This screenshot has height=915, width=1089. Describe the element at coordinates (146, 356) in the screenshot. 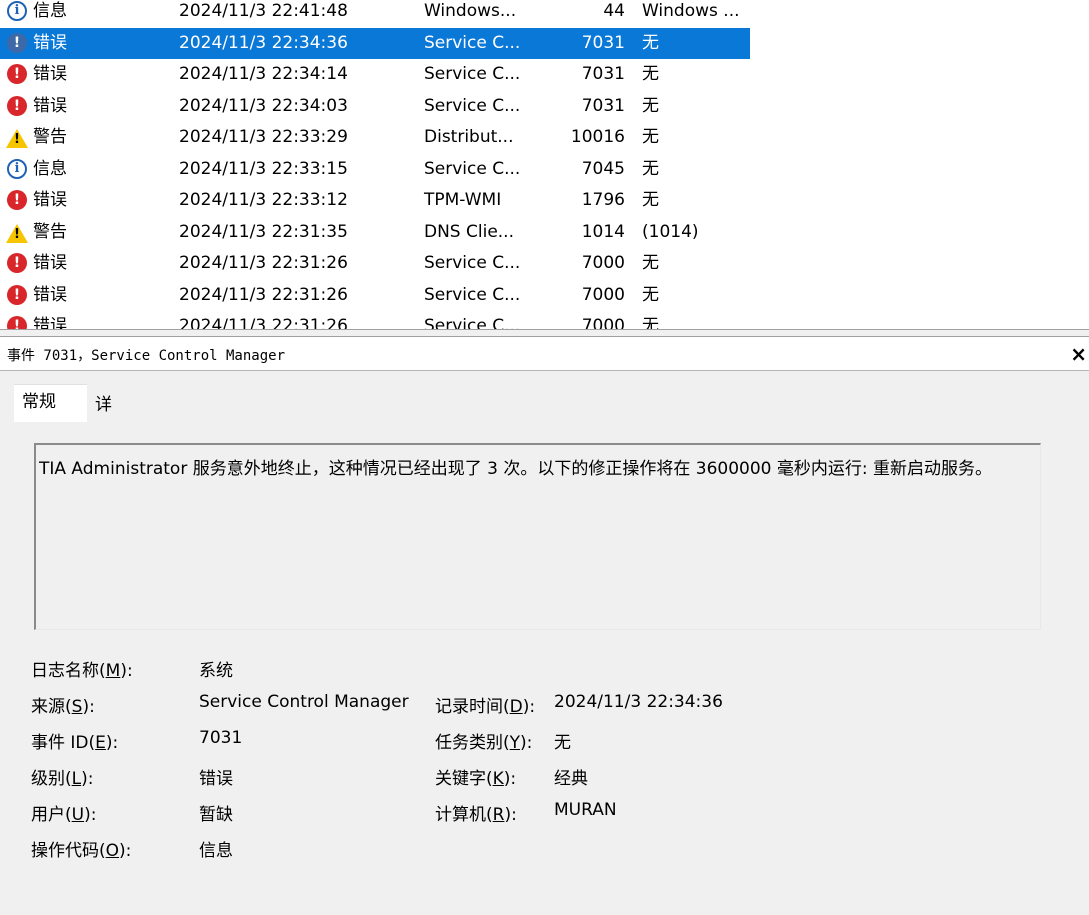

I see `detail-title: 事件 7031，Service Control Manager` at that location.